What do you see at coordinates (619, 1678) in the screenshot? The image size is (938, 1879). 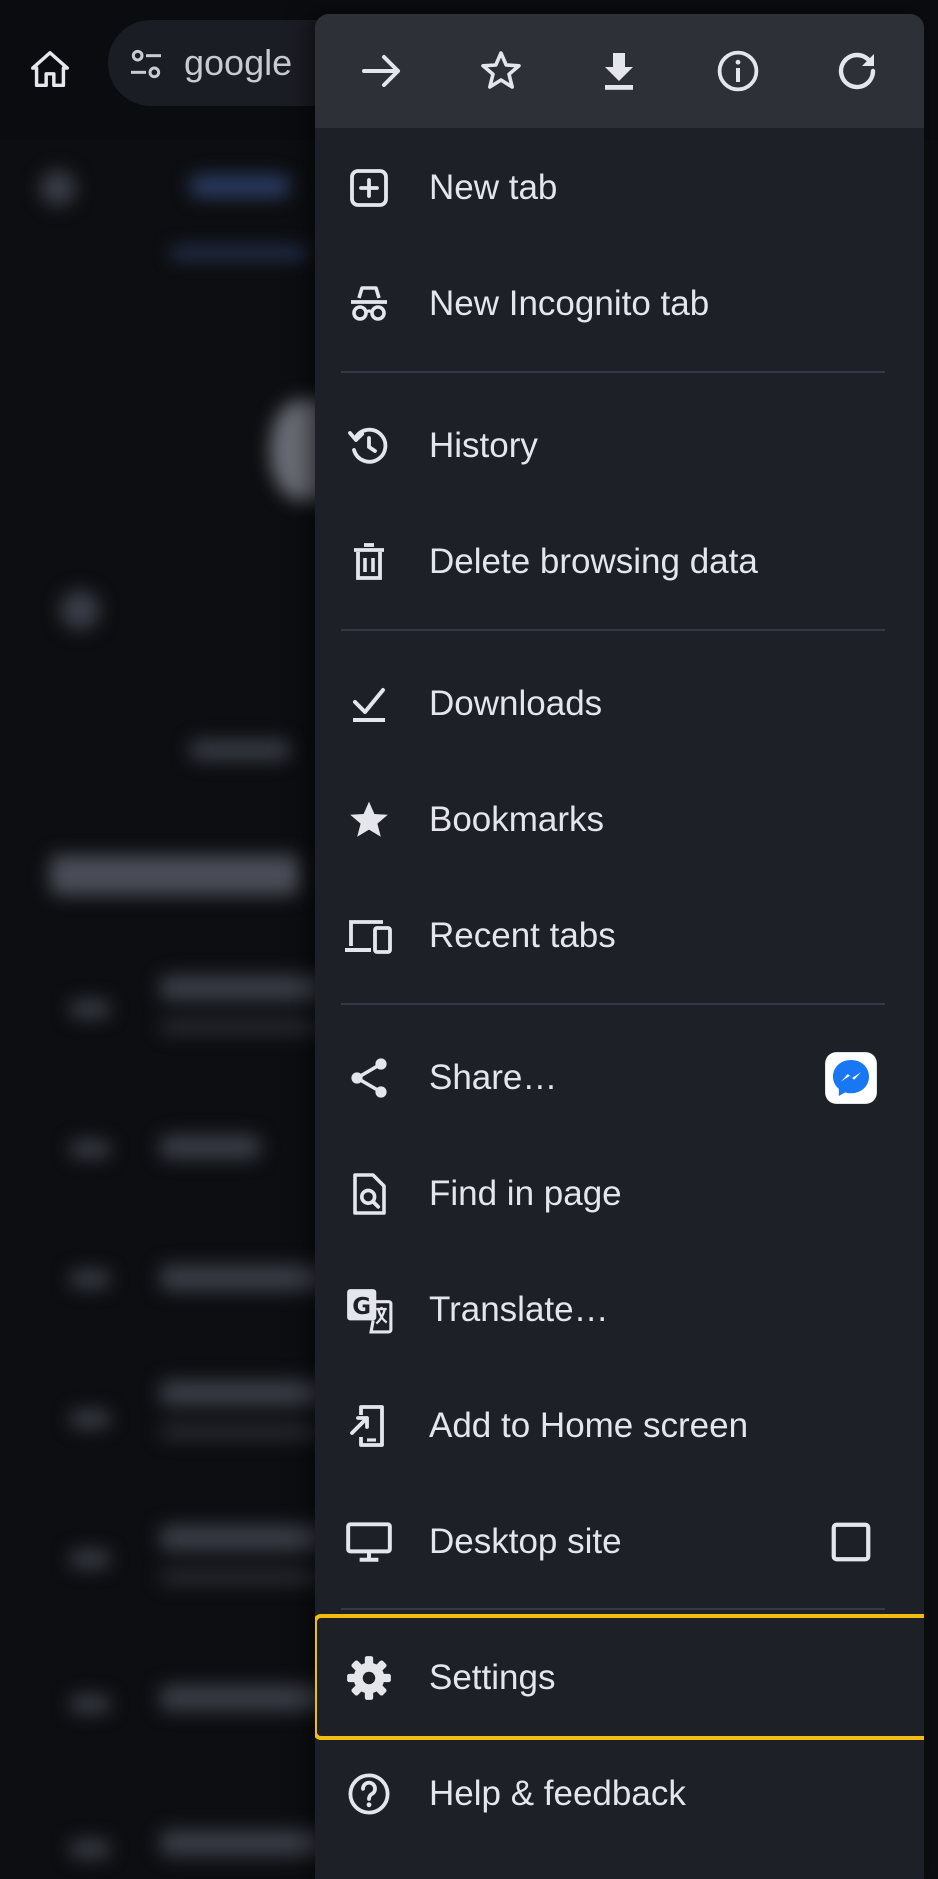 I see `menu-item-settings: Settings` at bounding box center [619, 1678].